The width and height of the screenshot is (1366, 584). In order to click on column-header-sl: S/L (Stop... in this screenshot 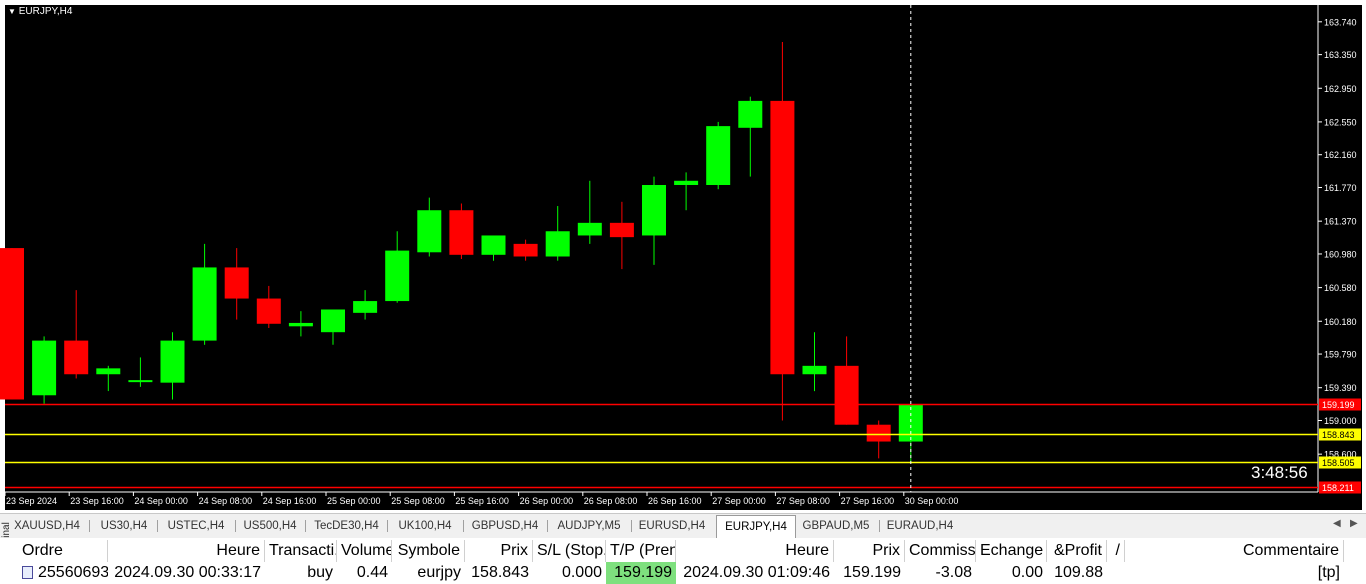, I will do `click(569, 551)`.